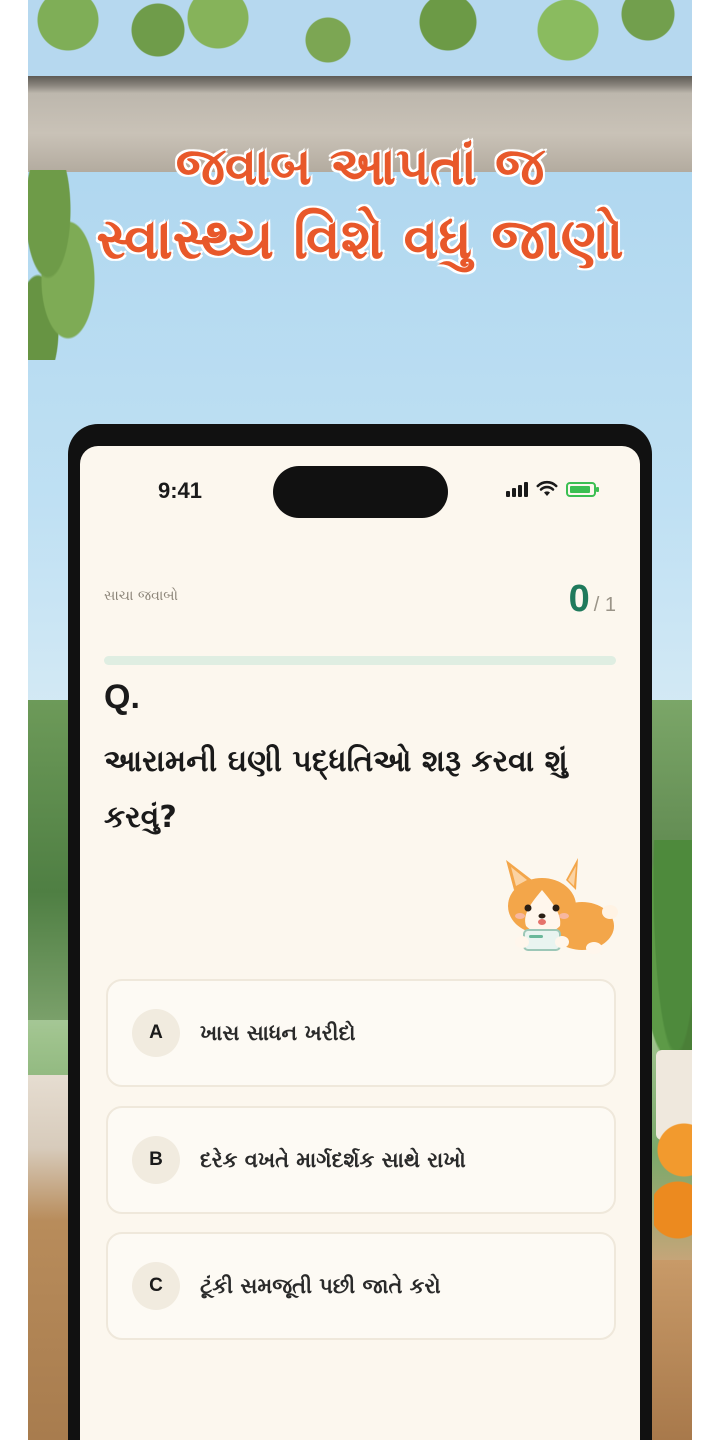 The width and height of the screenshot is (720, 1440). I want to click on progress-bar, so click(360, 660).